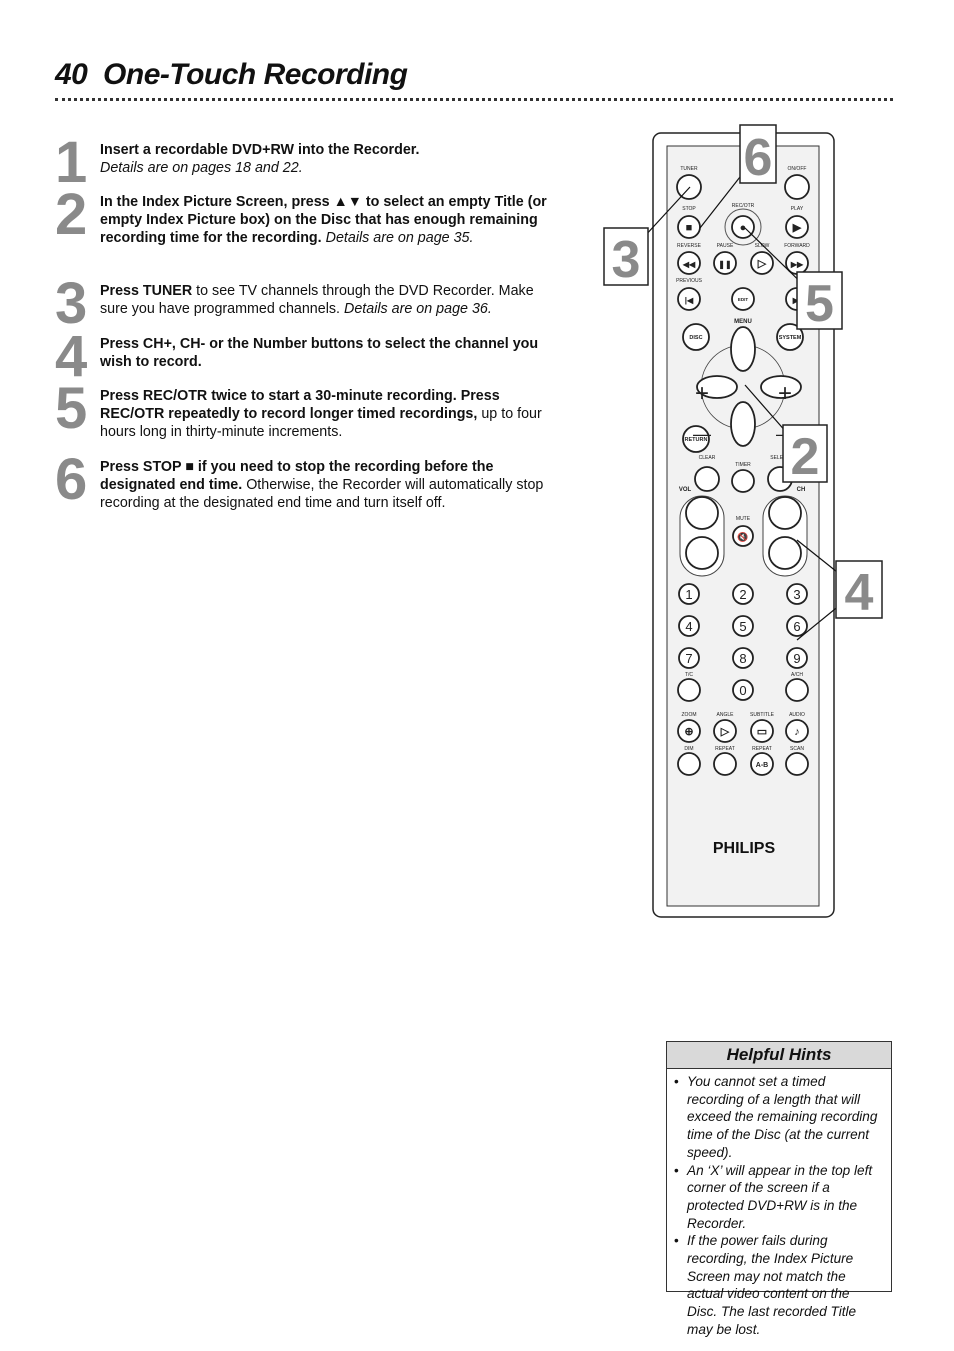  I want to click on scan-label: SCAN, so click(797, 749).